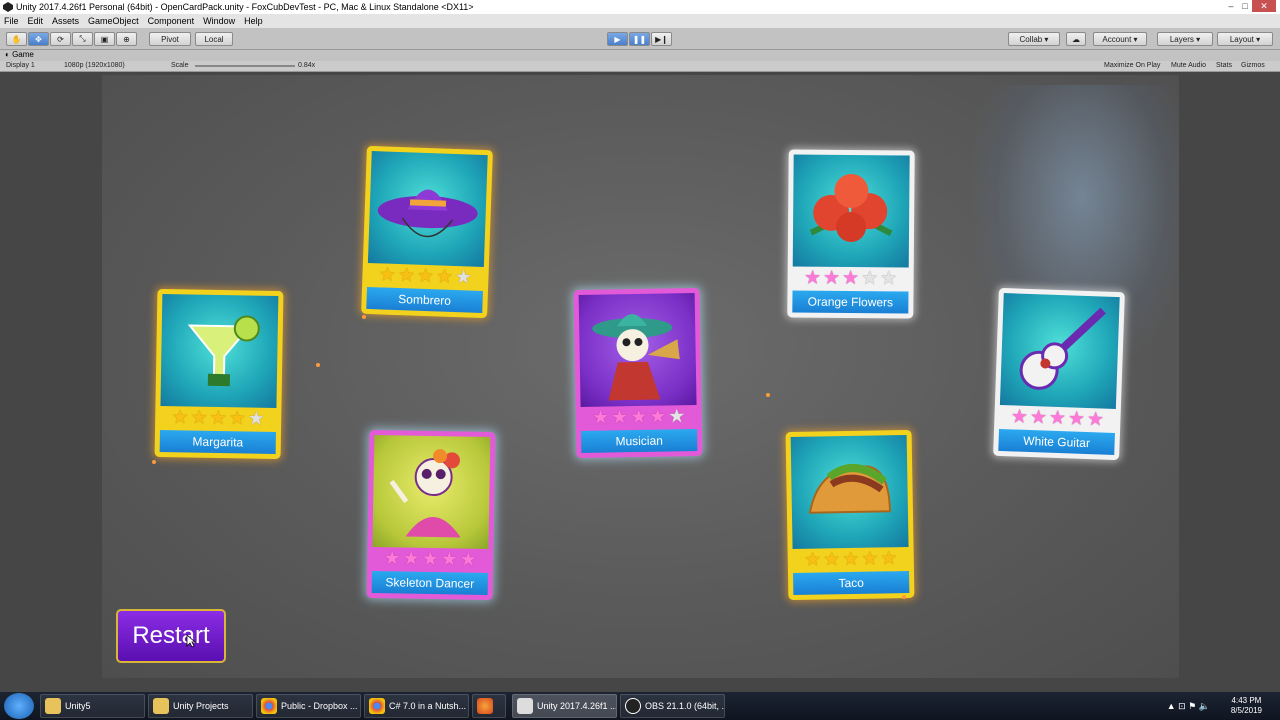 The image size is (1280, 720). What do you see at coordinates (219, 21) in the screenshot?
I see `menu-window: Window` at bounding box center [219, 21].